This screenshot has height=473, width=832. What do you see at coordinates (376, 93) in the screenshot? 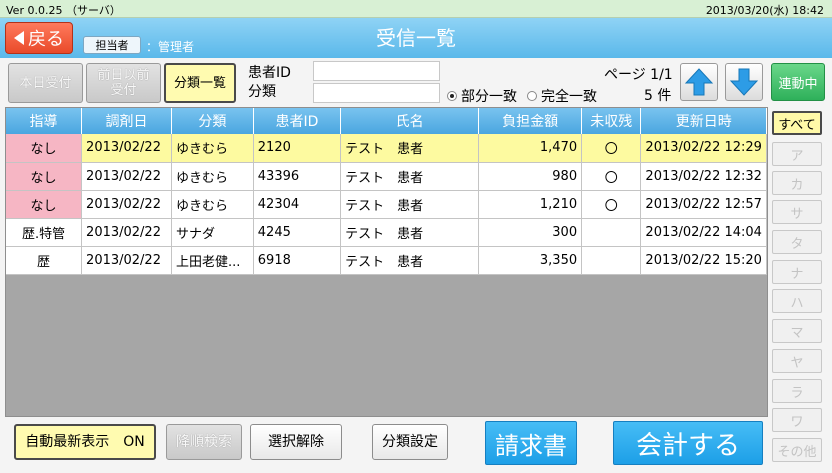
I see `category-input` at bounding box center [376, 93].